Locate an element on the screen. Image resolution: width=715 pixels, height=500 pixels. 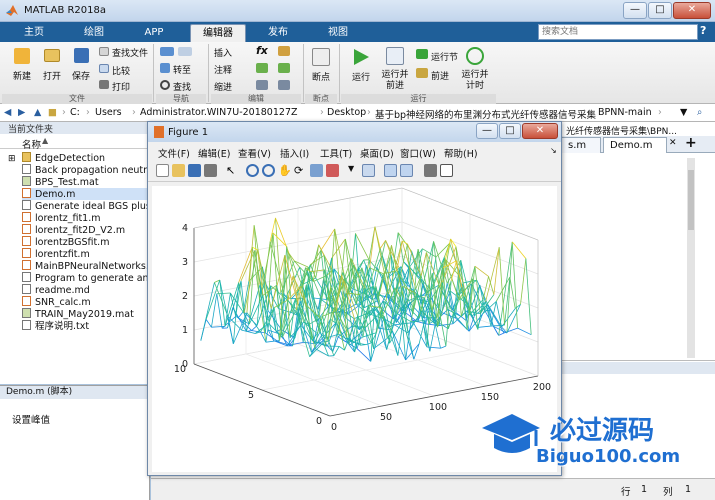
print-figure-icon is located at coordinates (210, 170).